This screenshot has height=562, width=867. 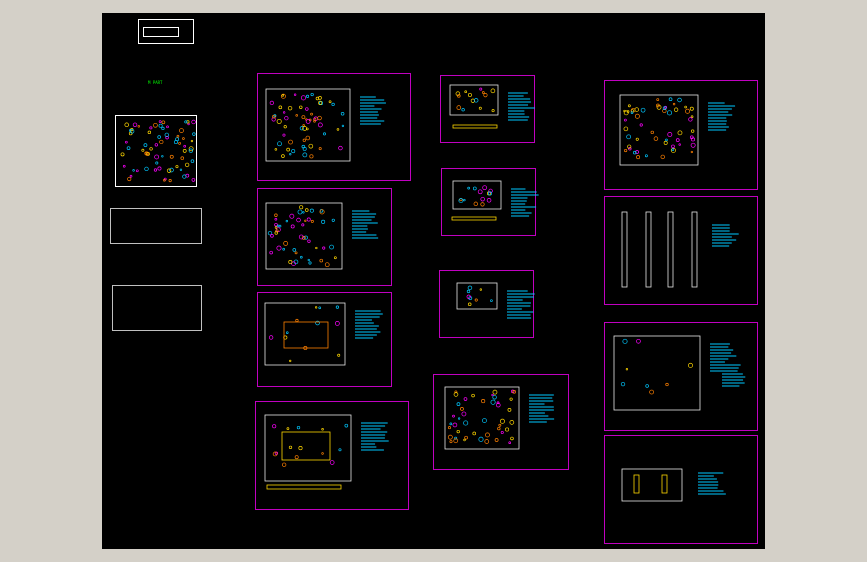 What do you see at coordinates (305, 334) in the screenshot?
I see `plate-outline` at bounding box center [305, 334].